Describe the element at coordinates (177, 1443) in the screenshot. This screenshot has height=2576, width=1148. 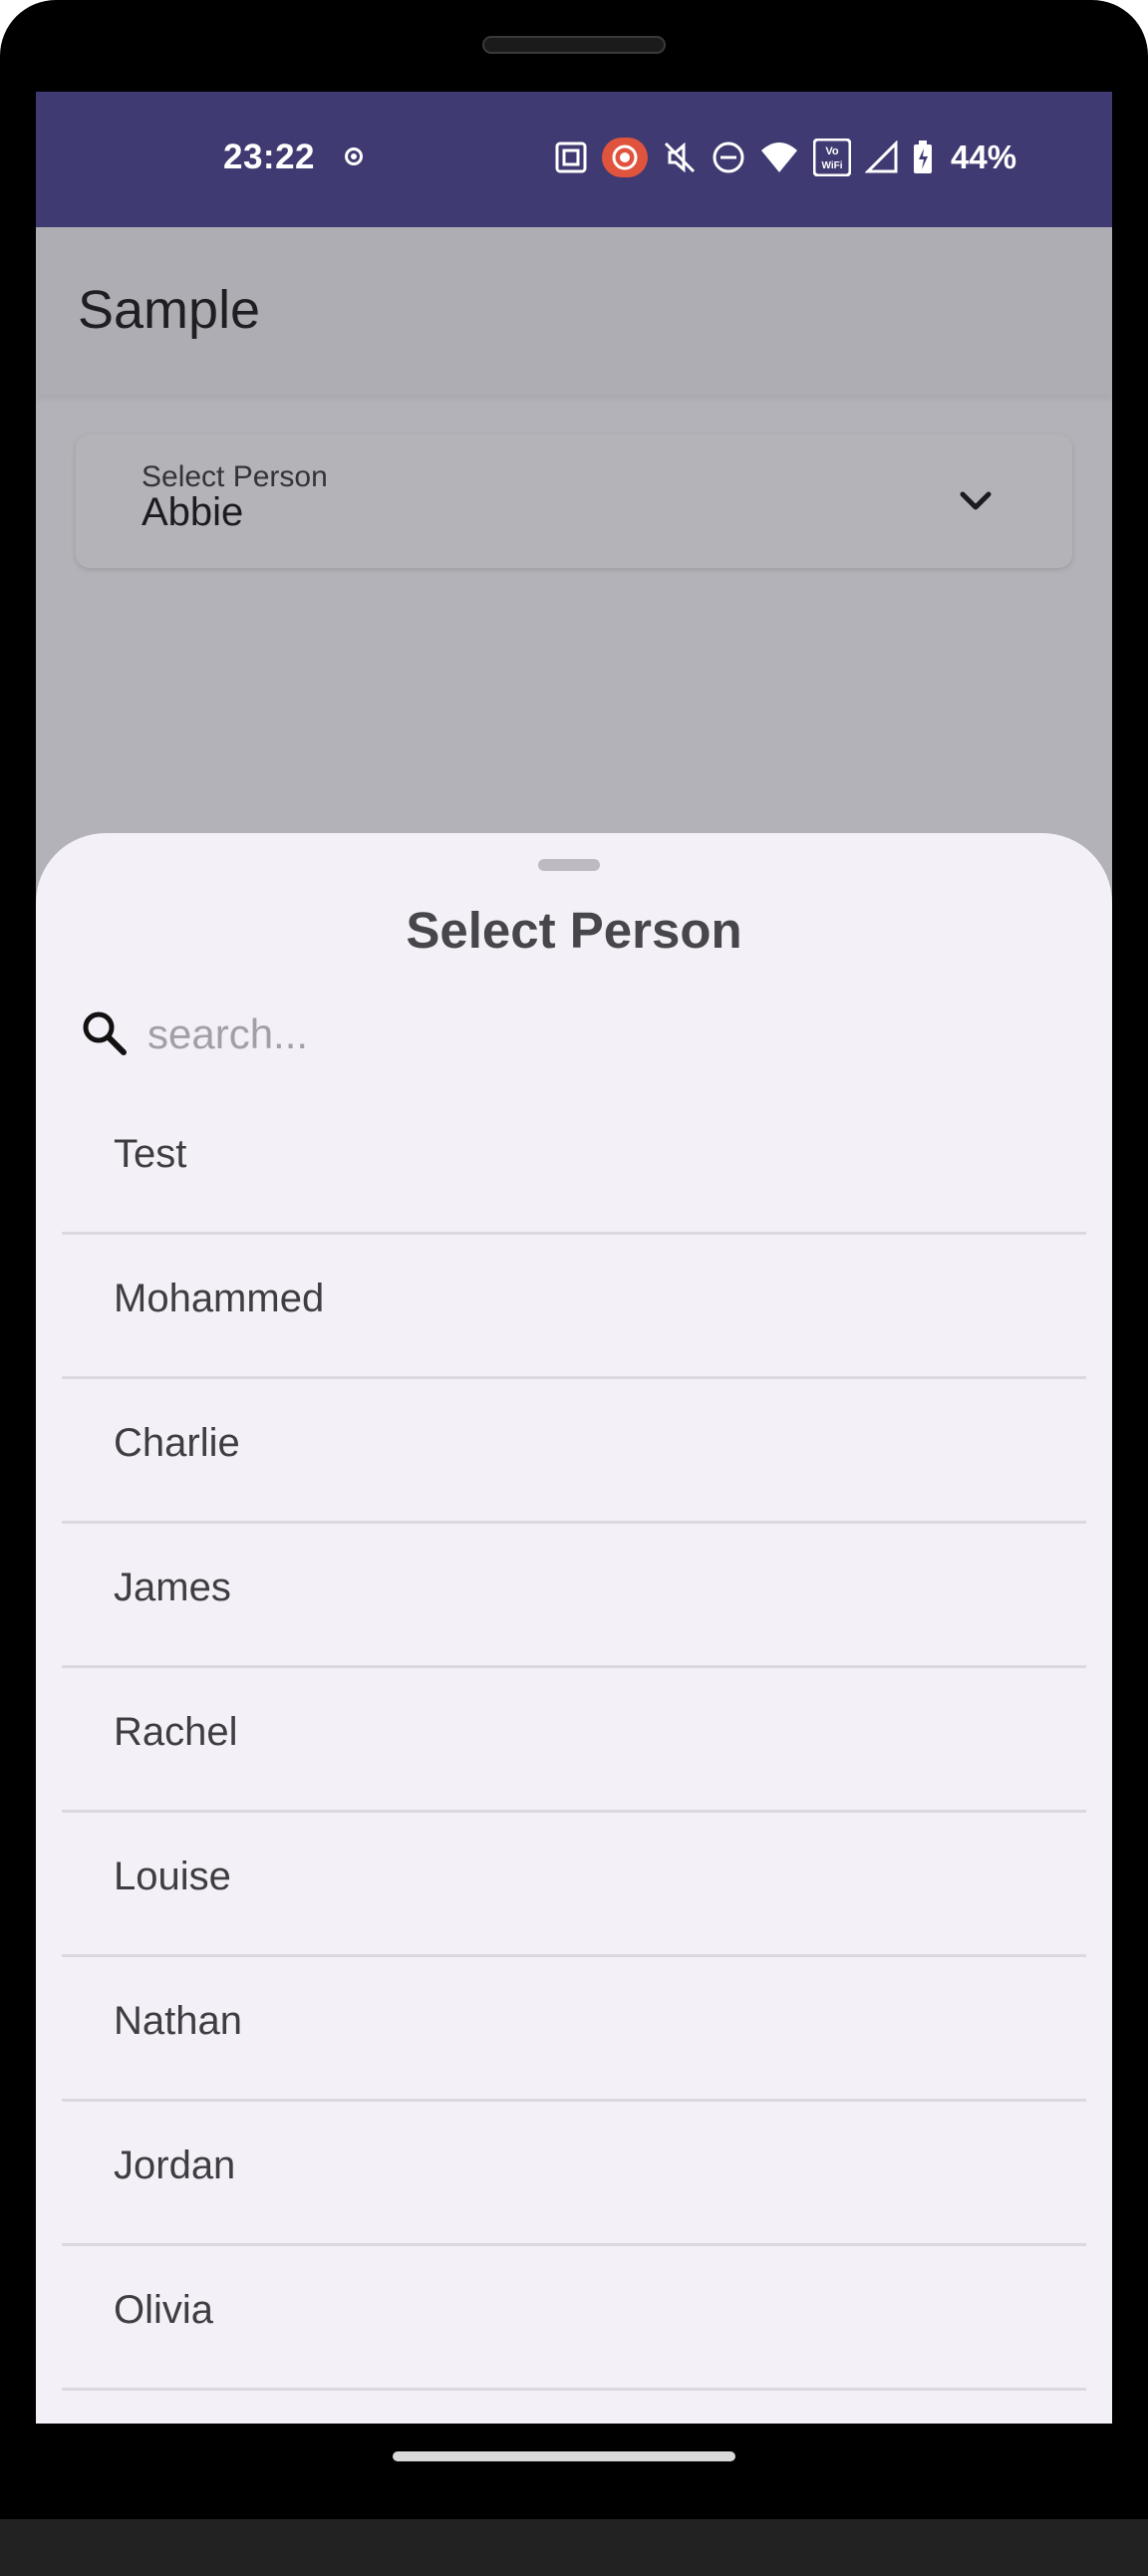
I see `list-item-label: Charlie` at that location.